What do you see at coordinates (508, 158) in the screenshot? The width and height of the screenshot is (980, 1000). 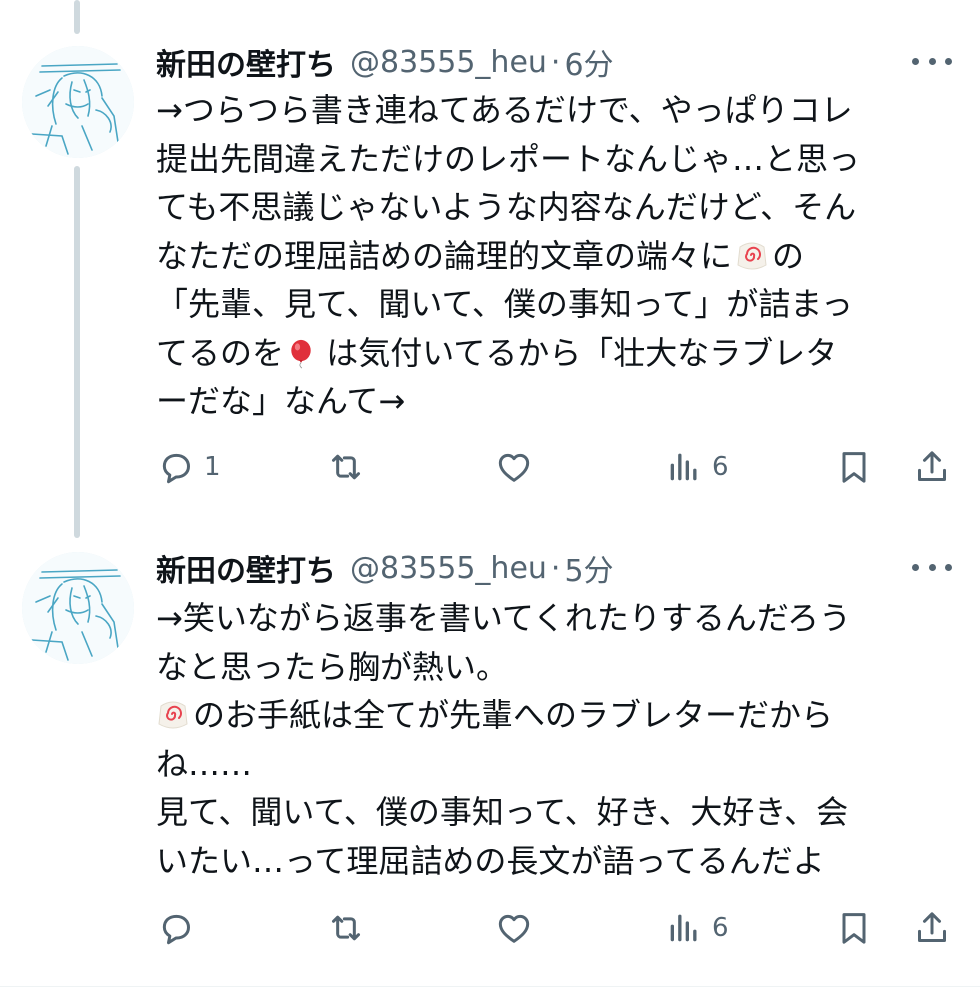 I see `text-line: 提出先間違えただけのレポートなんじゃ…と思っ` at bounding box center [508, 158].